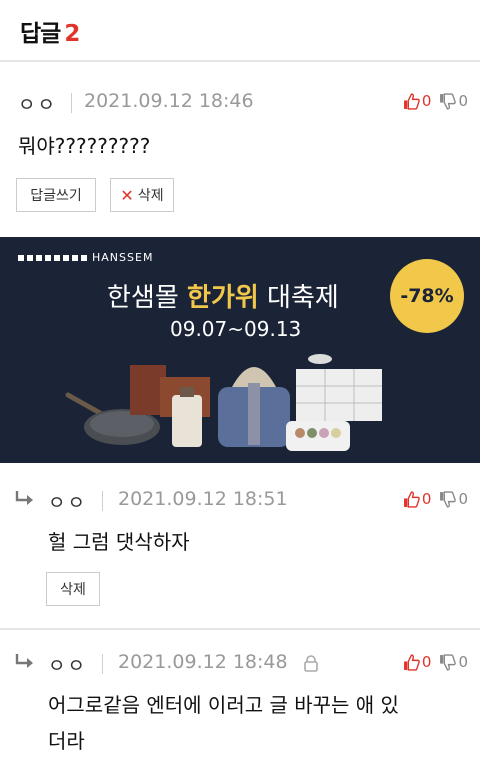 The height and width of the screenshot is (771, 480). I want to click on comment-date: 2021.09.12 18:46, so click(169, 101).